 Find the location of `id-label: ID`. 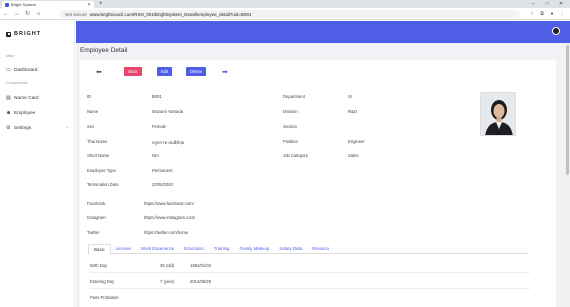

id-label: ID is located at coordinates (89, 96).